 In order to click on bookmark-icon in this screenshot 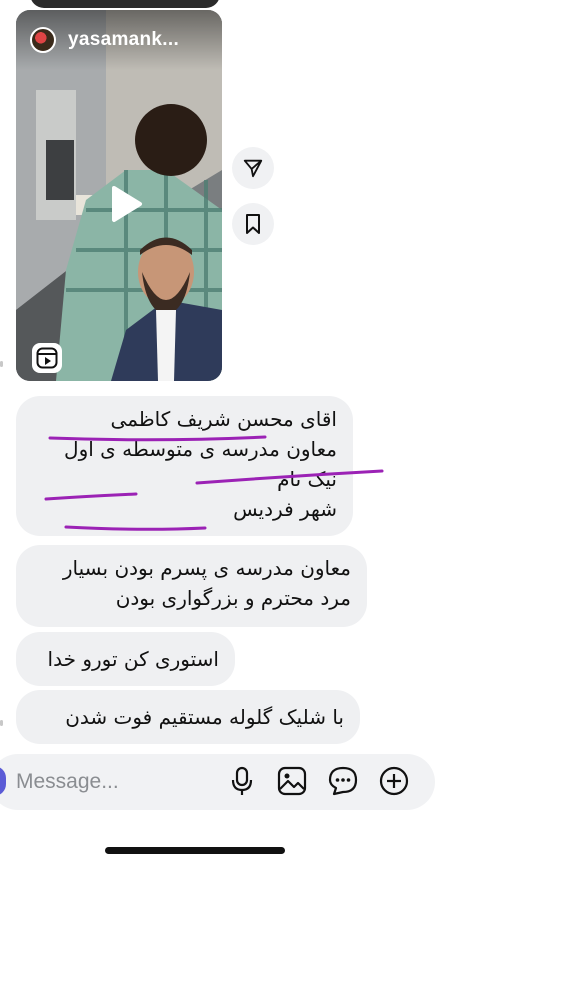, I will do `click(253, 224)`.